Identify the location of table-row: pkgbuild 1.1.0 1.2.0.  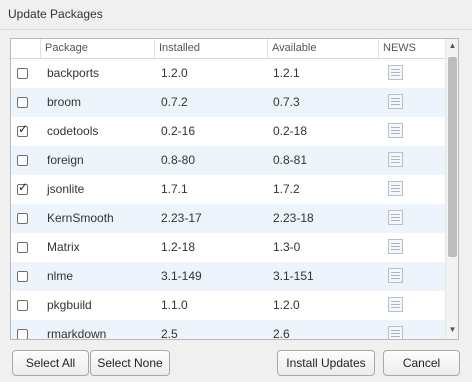
(228, 305).